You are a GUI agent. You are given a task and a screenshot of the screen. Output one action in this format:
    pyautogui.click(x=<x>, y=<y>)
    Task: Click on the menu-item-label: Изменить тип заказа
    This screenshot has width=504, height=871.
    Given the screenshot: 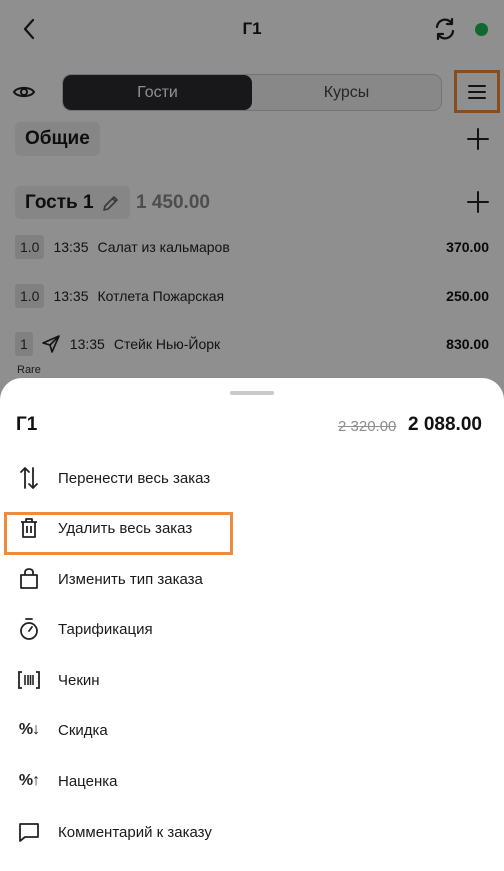 What is the action you would take?
    pyautogui.click(x=130, y=579)
    